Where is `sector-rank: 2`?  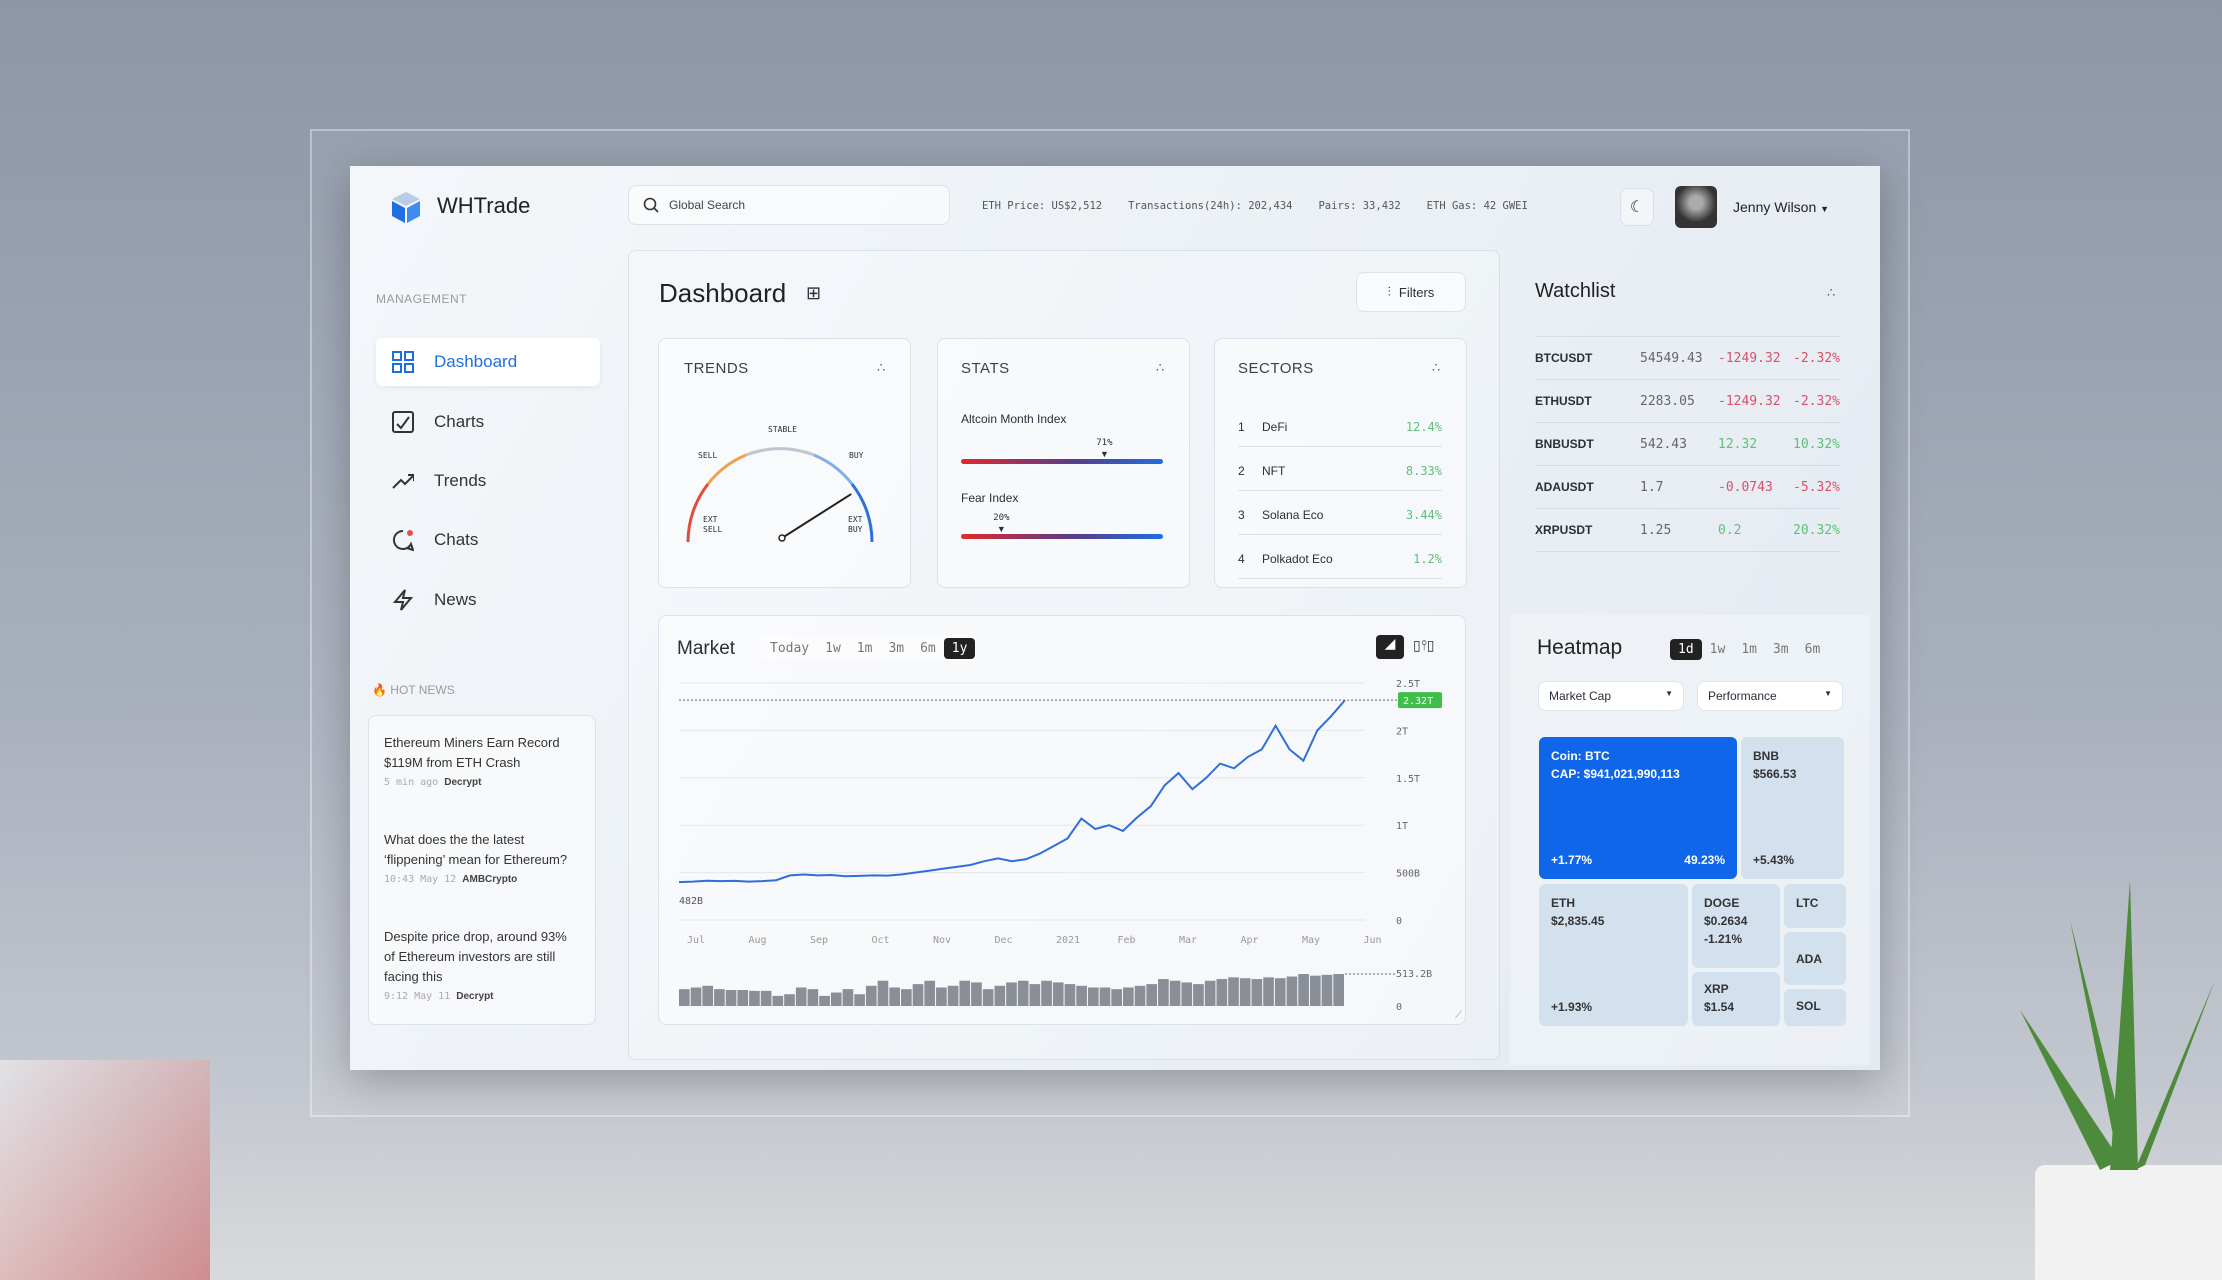
sector-rank: 2 is located at coordinates (1241, 470).